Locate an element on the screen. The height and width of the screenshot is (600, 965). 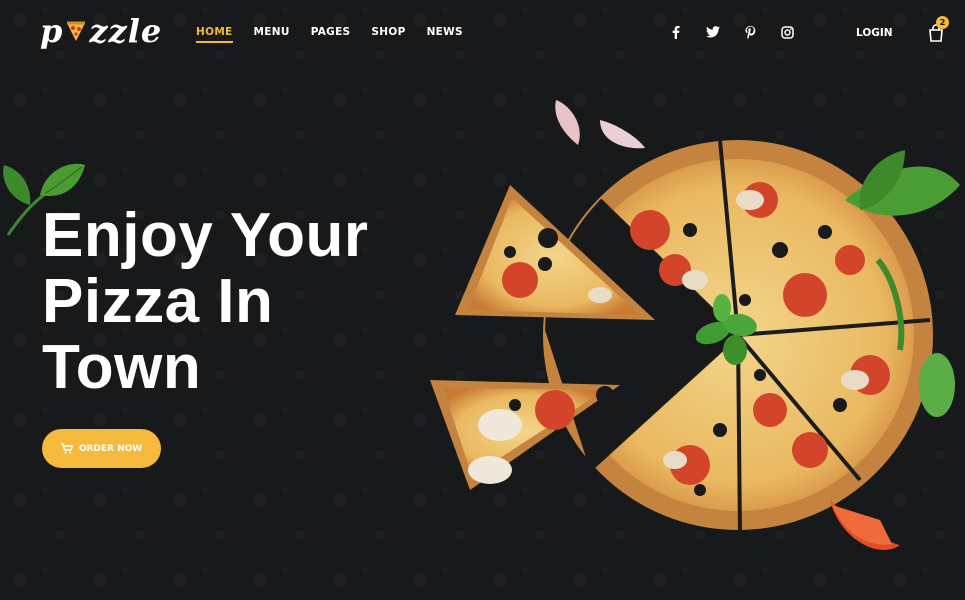
order-now-button: ORDER NOW is located at coordinates (101, 448).